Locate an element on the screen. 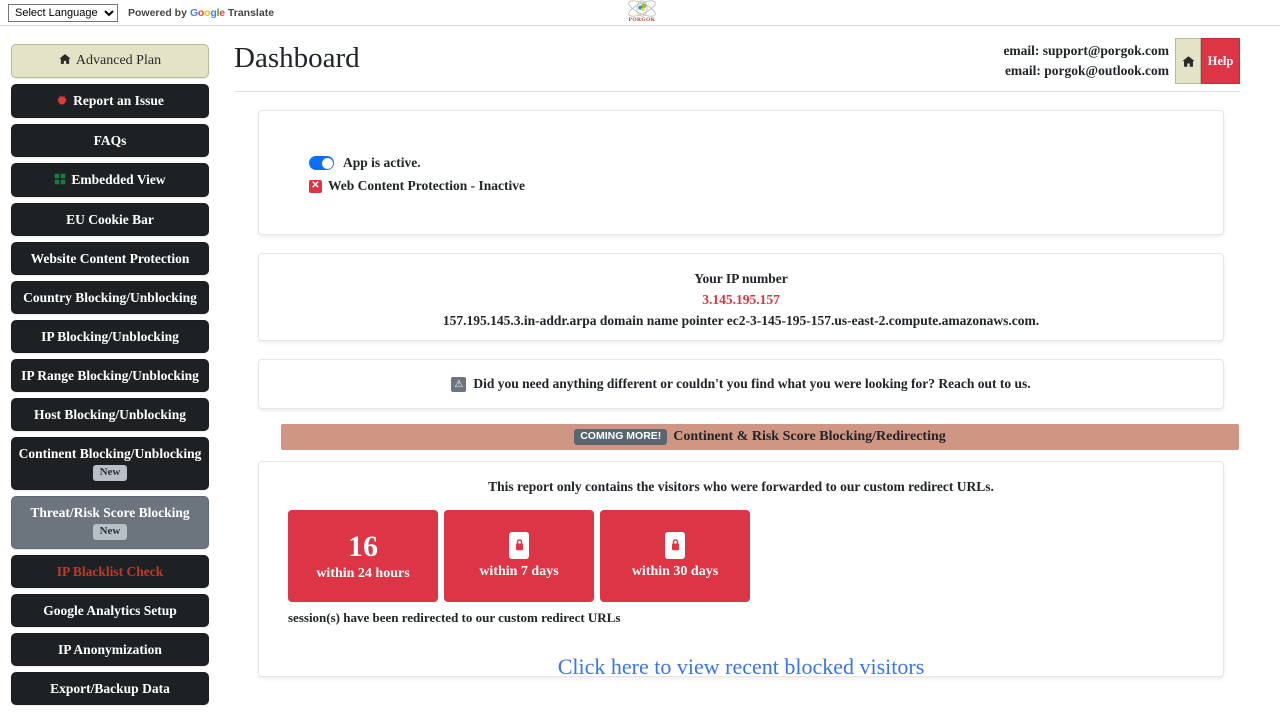  warning-triangle-icon: ⚠ is located at coordinates (459, 384).